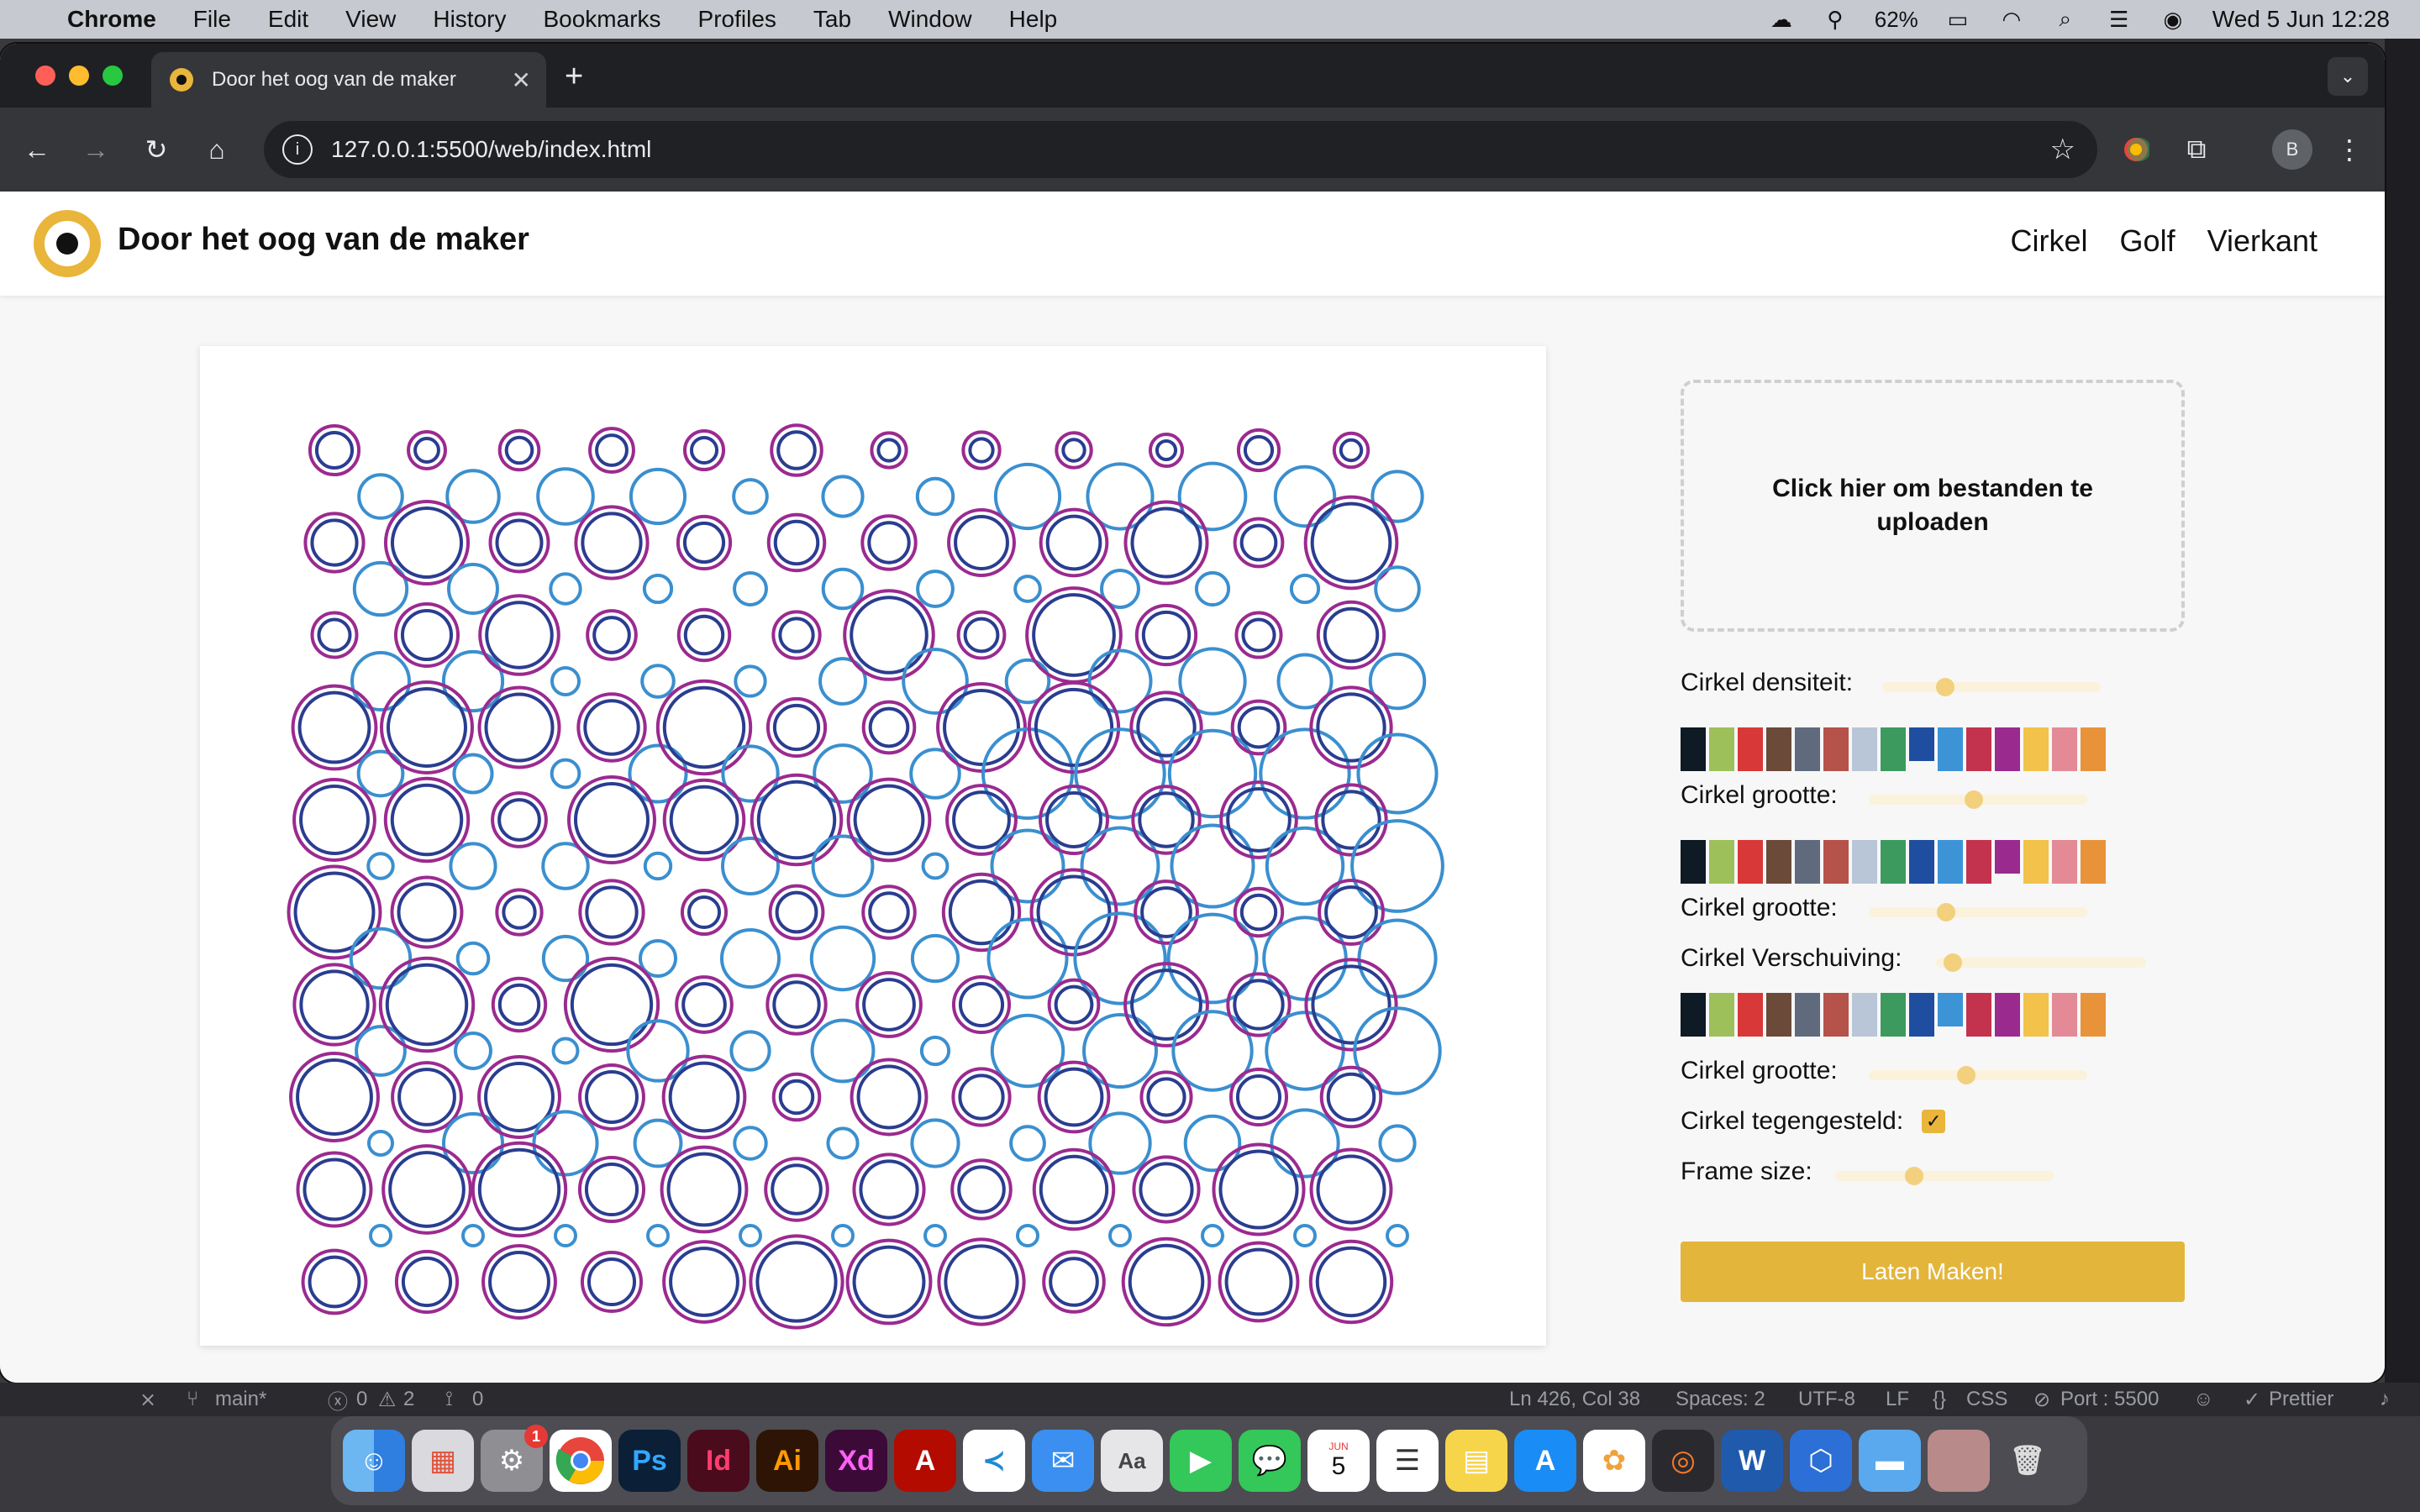  I want to click on live-server-icon: ⊘, so click(2042, 1400).